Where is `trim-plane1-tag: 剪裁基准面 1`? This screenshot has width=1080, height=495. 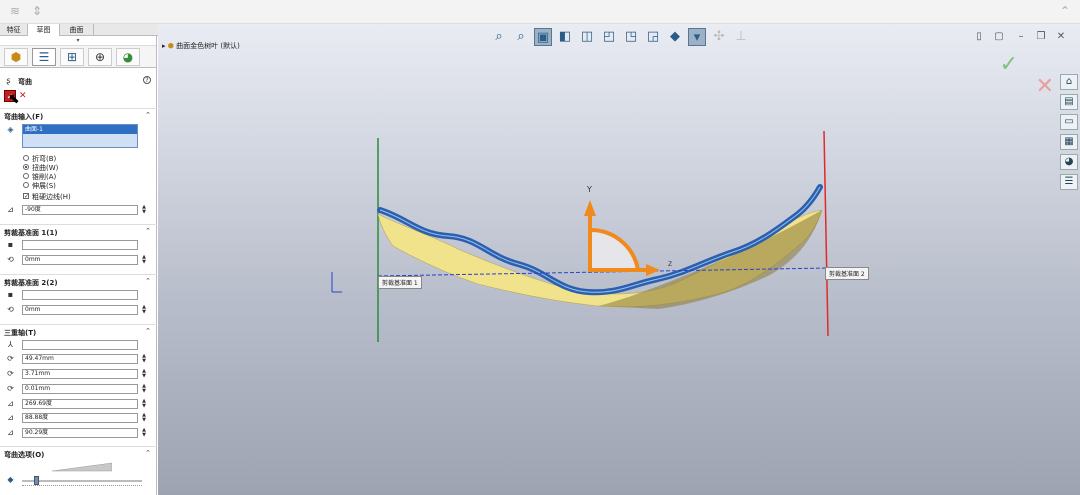
trim-plane1-tag: 剪裁基准面 1 is located at coordinates (400, 282).